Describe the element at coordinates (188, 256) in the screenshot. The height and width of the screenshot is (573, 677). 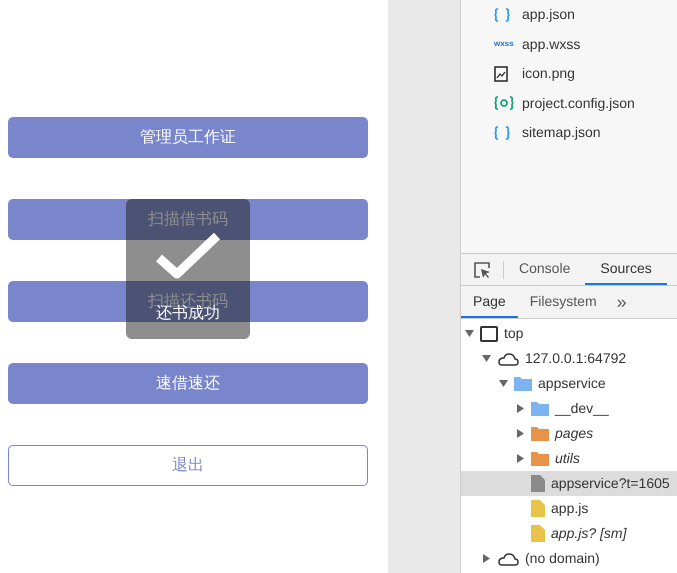
I see `checkmark-icon` at that location.